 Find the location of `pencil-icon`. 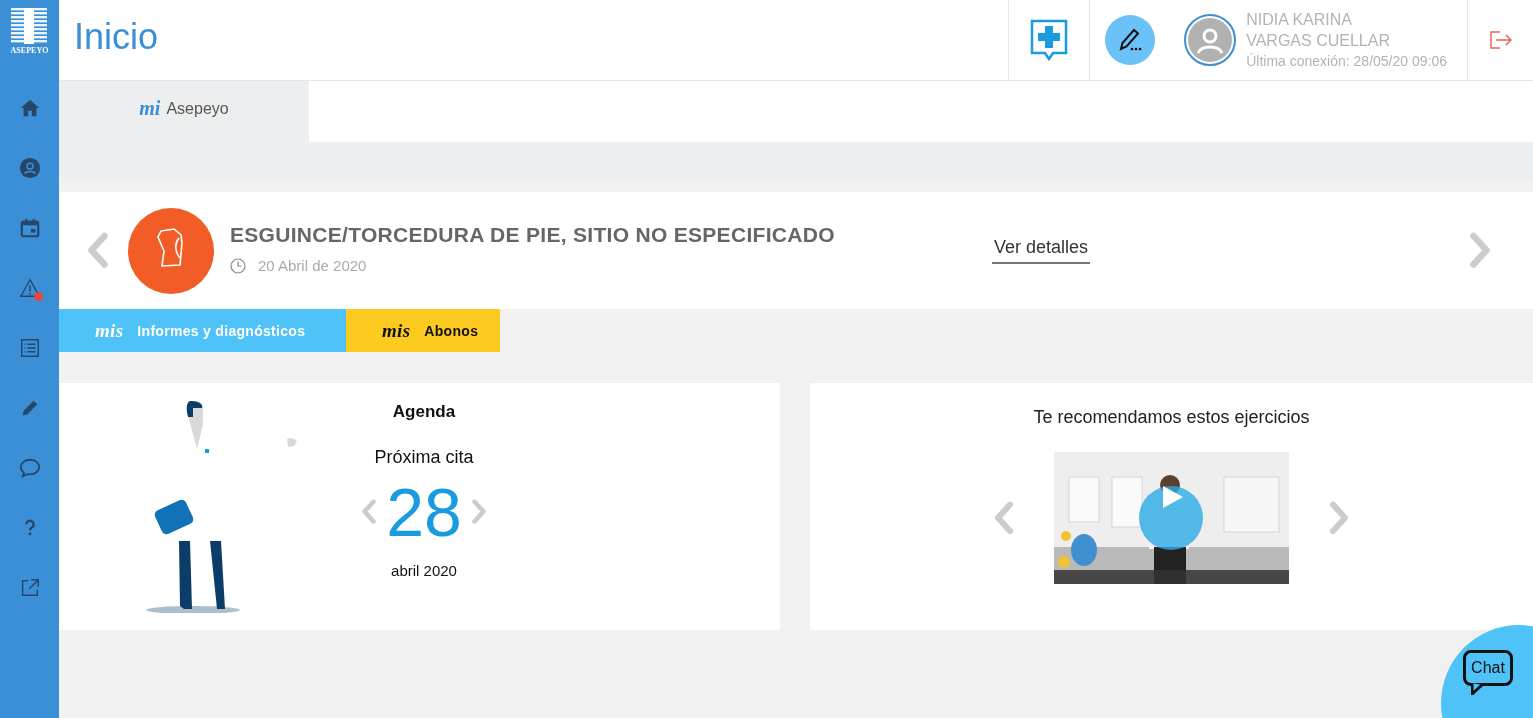

pencil-icon is located at coordinates (1130, 40).